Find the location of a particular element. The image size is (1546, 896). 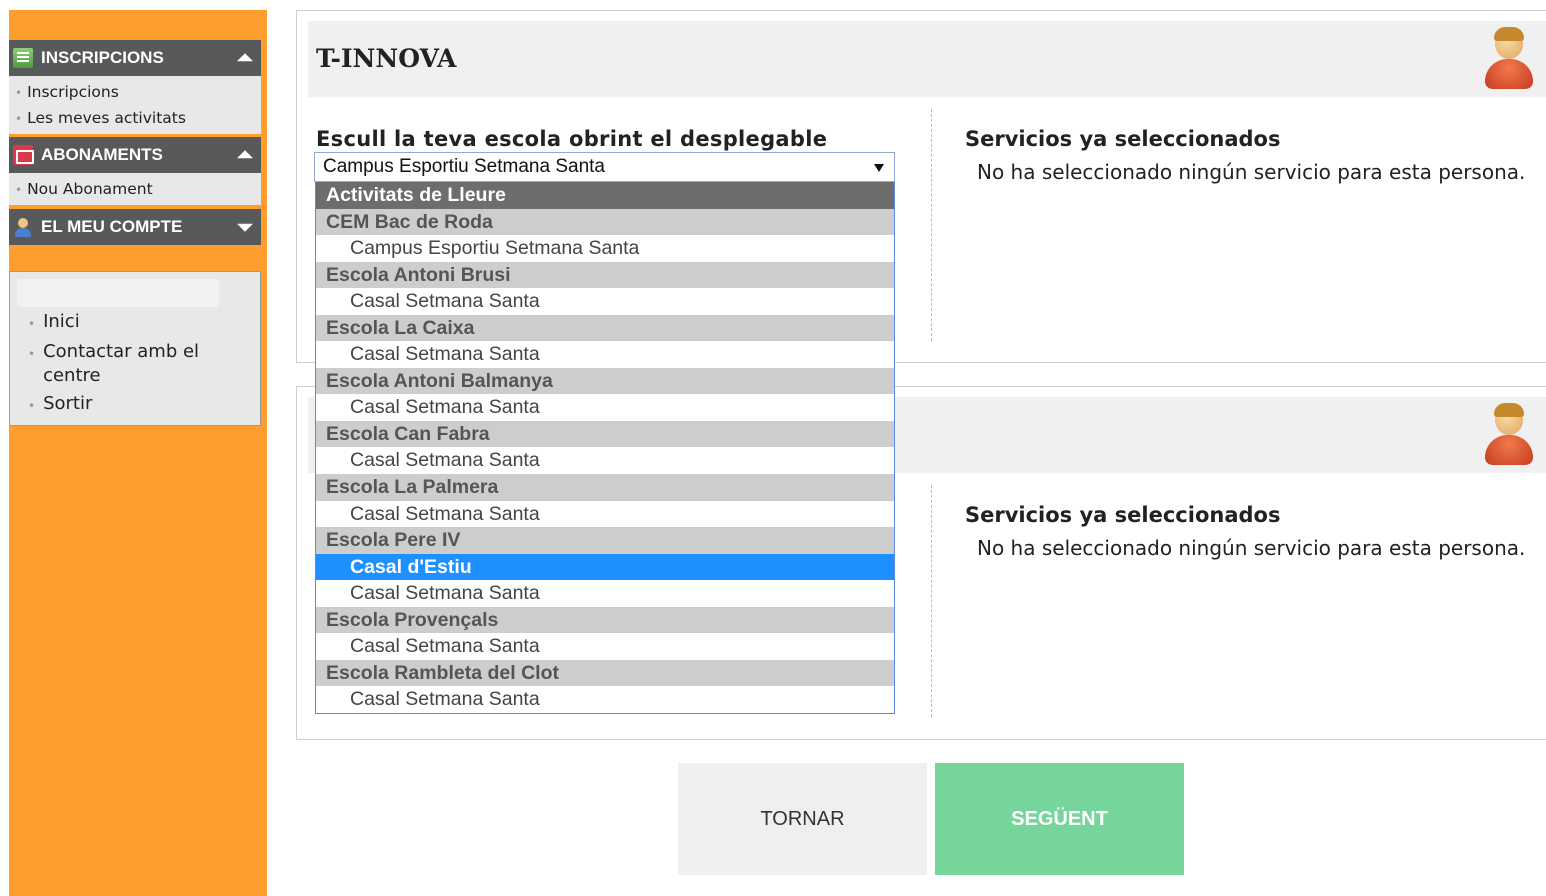

option-group: CEM Bac de Roda is located at coordinates (605, 222).